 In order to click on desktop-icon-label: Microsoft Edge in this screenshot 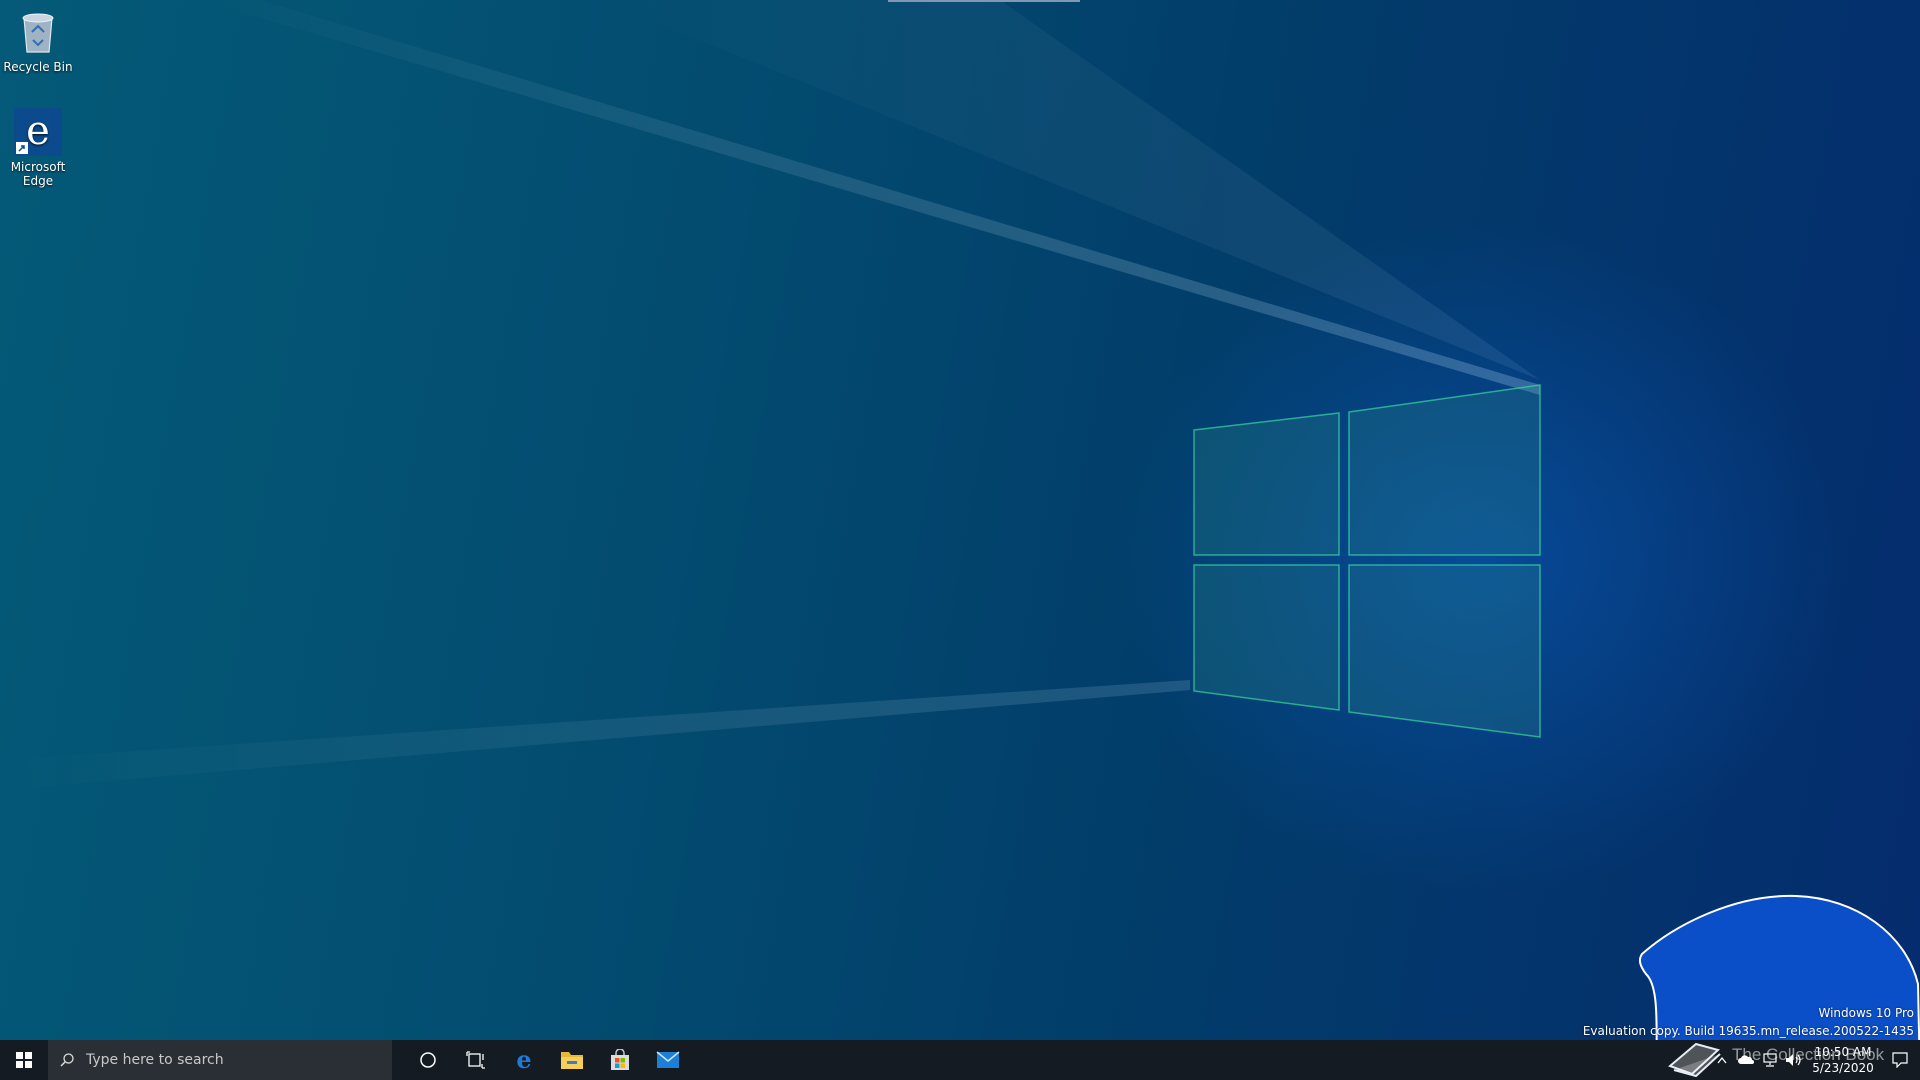, I will do `click(38, 174)`.